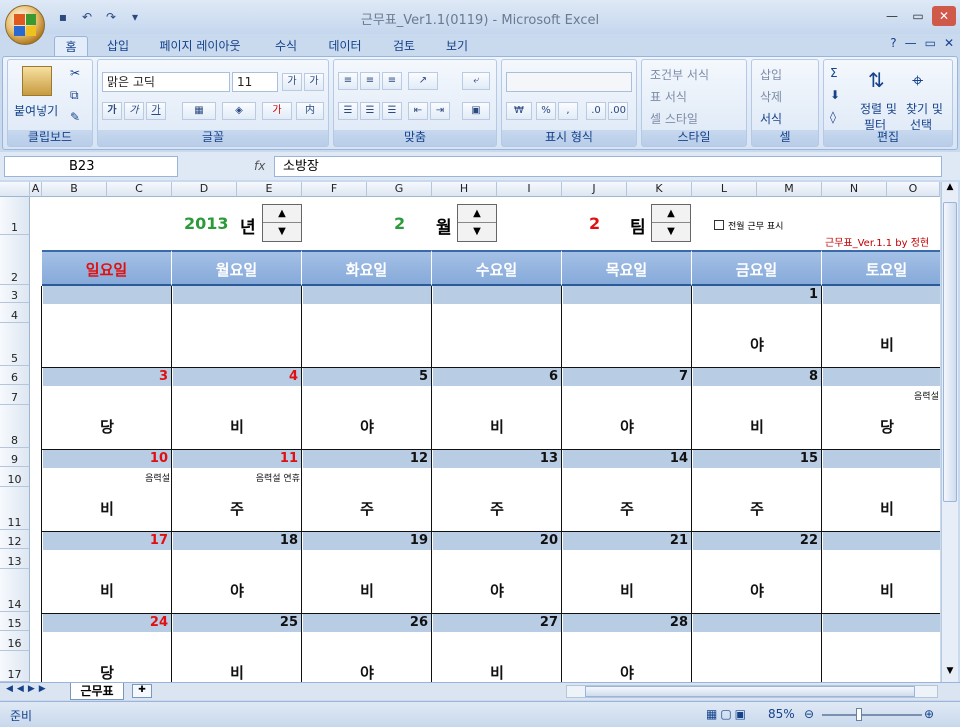 The height and width of the screenshot is (727, 960). I want to click on autosum-icon: Σ, so click(834, 73).